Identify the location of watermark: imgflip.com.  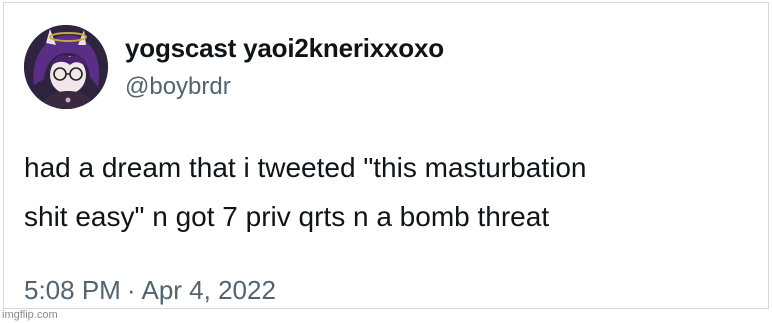
(30, 315).